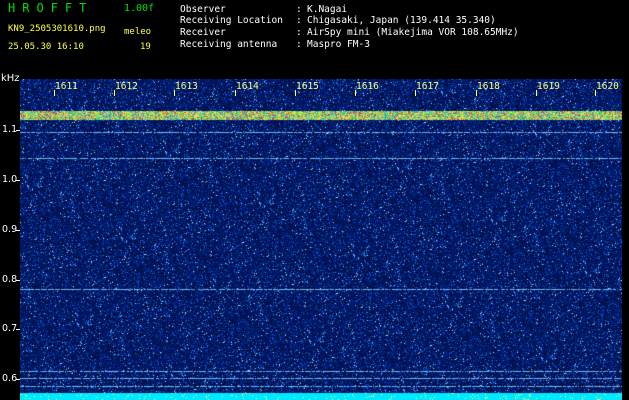 Image resolution: width=629 pixels, height=400 pixels. I want to click on location-colon: :, so click(299, 20).